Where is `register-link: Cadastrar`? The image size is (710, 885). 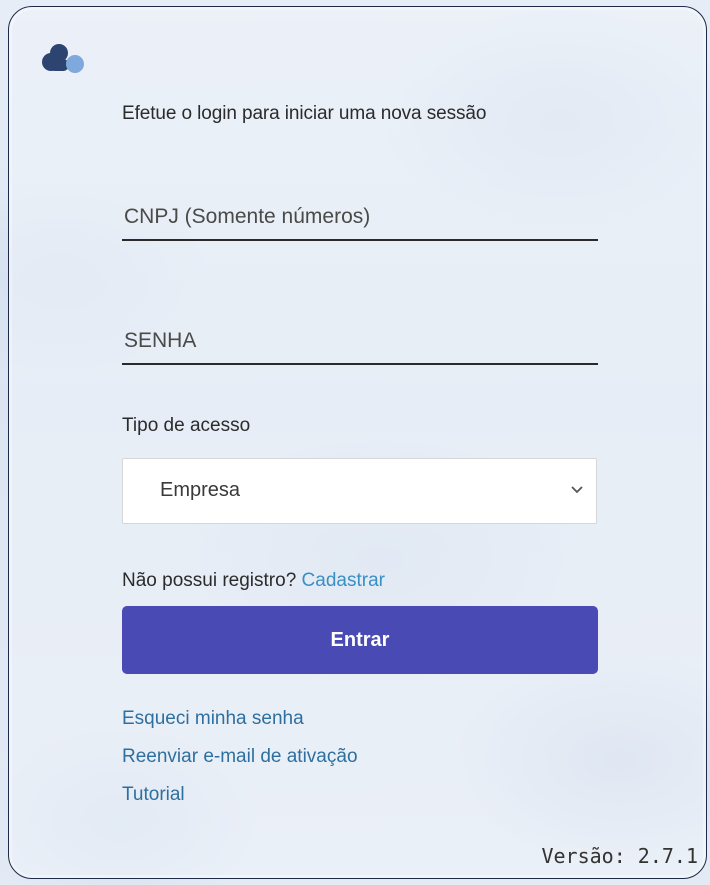
register-link: Cadastrar is located at coordinates (343, 580).